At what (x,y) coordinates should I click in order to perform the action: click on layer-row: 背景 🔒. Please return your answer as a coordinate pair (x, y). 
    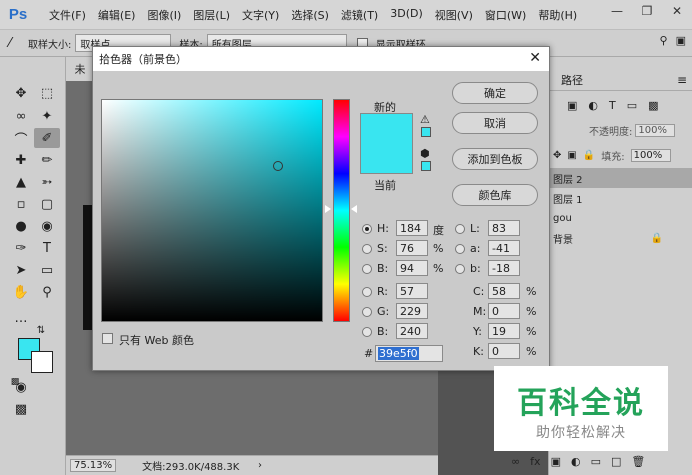
    Looking at the image, I should click on (620, 238).